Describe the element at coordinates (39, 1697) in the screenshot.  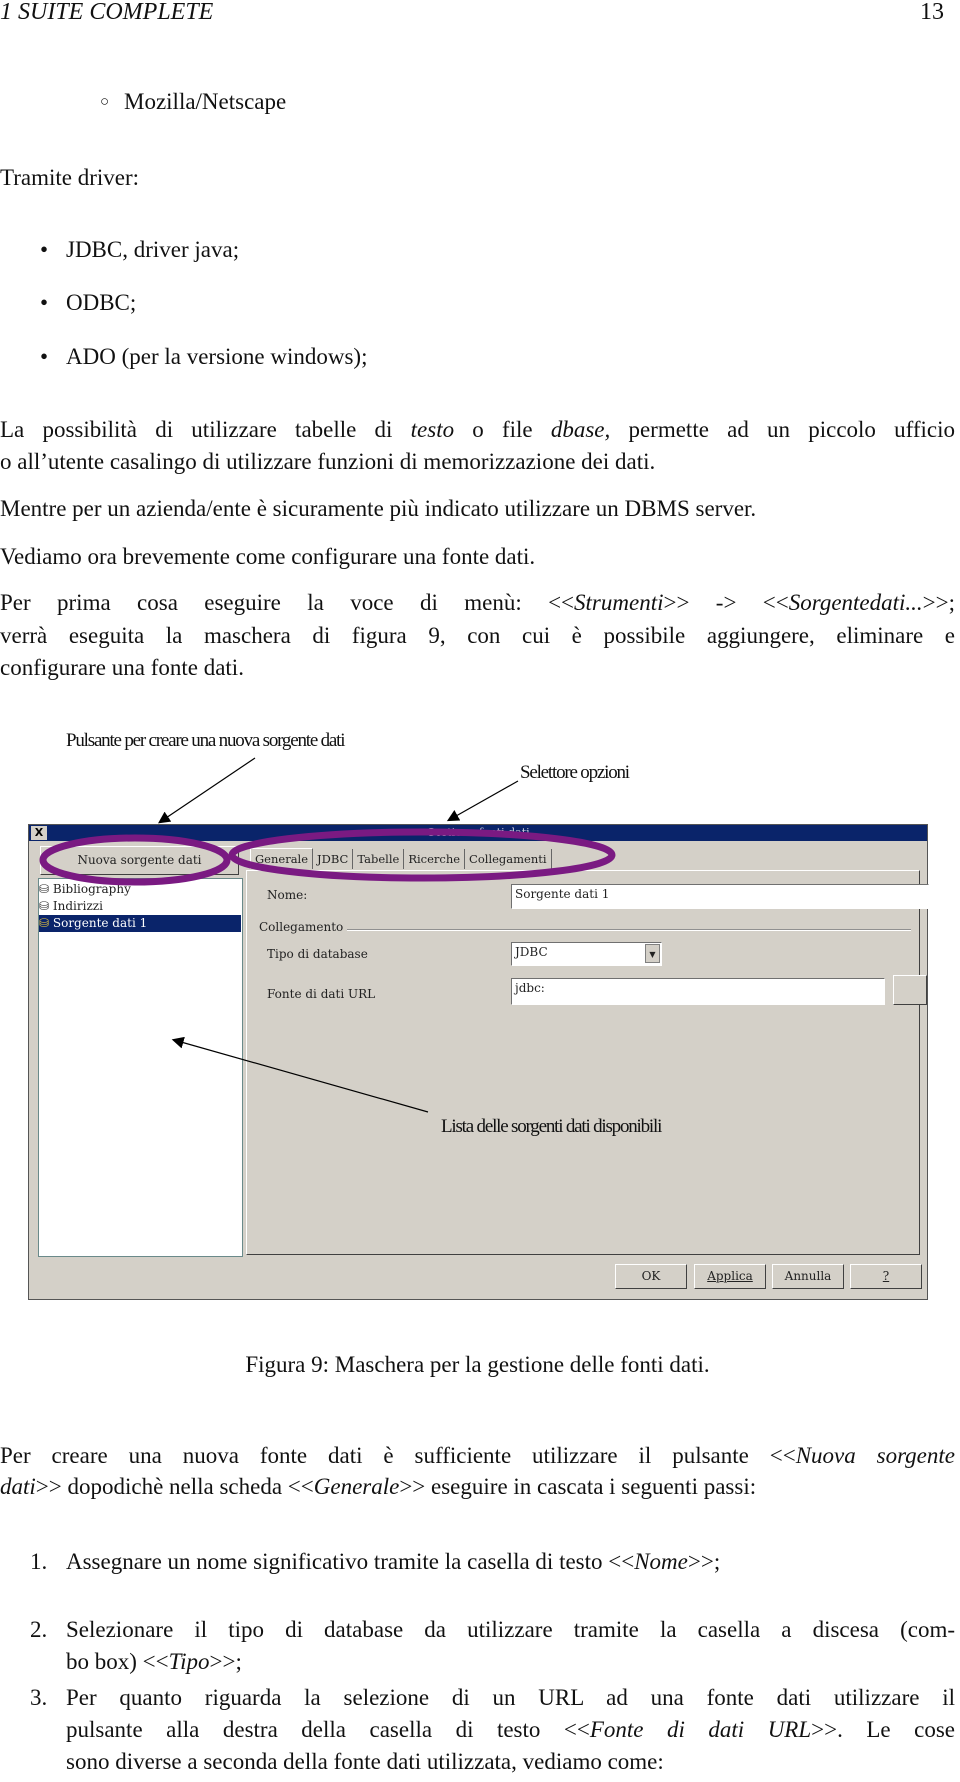
I see `step-number: 3.` at that location.